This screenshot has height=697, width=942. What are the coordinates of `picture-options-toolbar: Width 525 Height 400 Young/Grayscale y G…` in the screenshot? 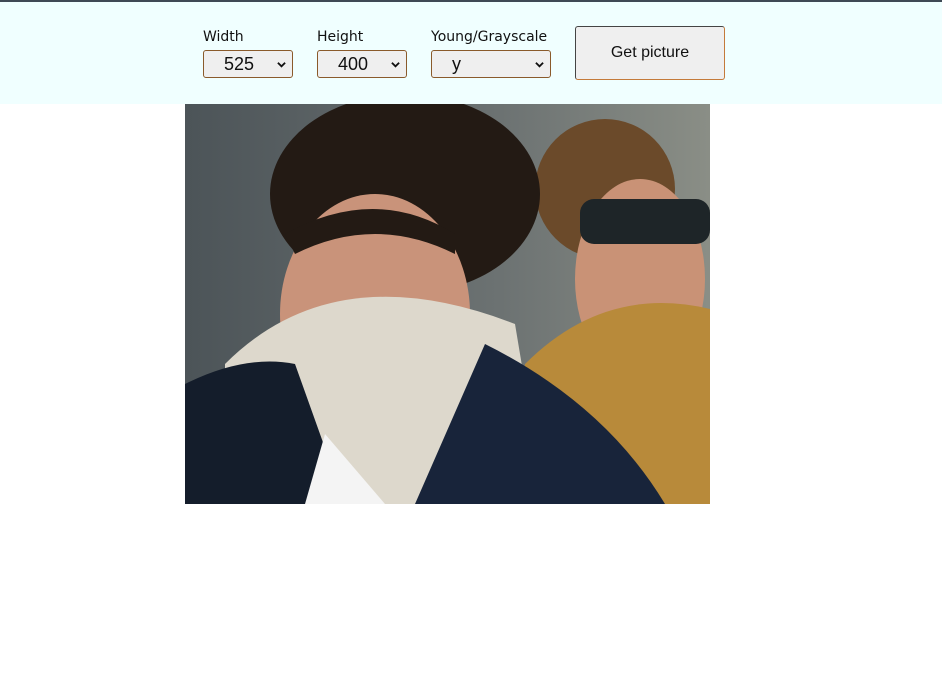 It's located at (471, 53).